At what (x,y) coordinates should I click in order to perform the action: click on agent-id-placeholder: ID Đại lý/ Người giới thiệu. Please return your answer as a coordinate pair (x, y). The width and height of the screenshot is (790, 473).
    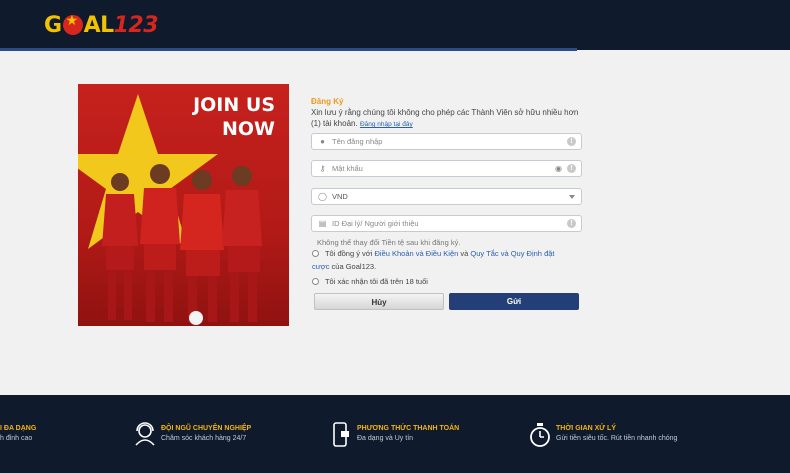
    Looking at the image, I should click on (375, 223).